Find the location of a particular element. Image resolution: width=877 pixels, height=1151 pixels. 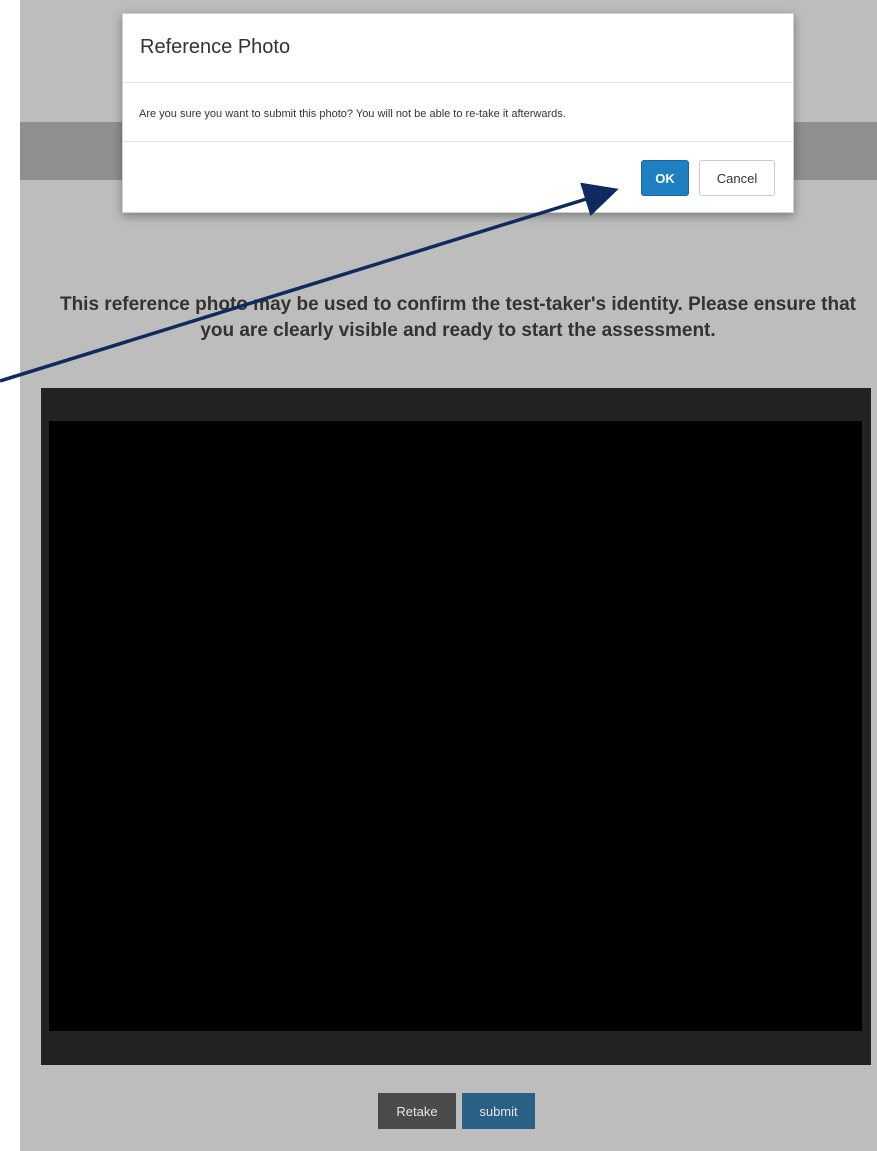

dialog-title: Reference Photo is located at coordinates (215, 47).